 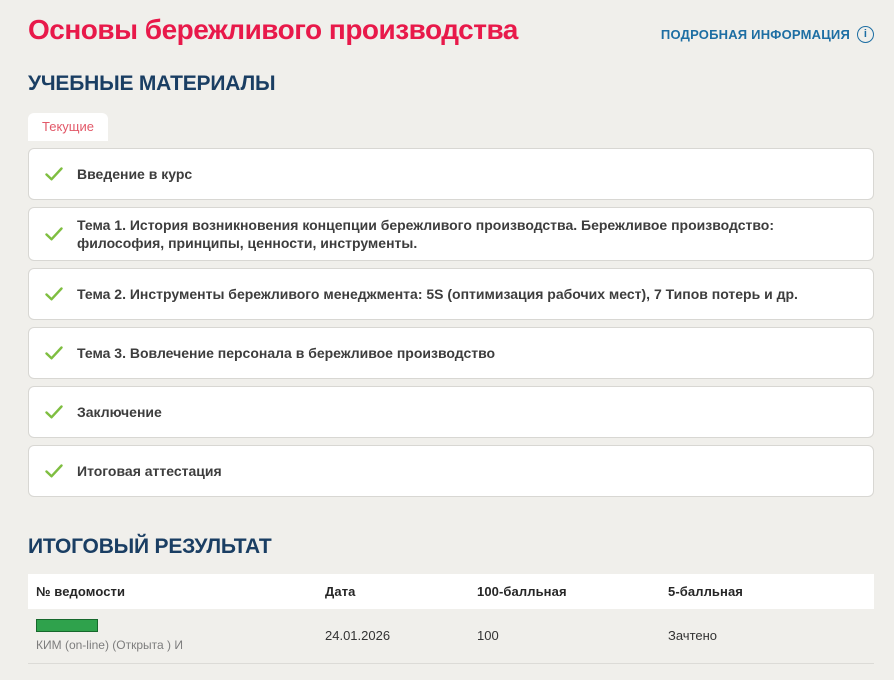 What do you see at coordinates (149, 471) in the screenshot?
I see `material-item-label: Итоговая аттестация` at bounding box center [149, 471].